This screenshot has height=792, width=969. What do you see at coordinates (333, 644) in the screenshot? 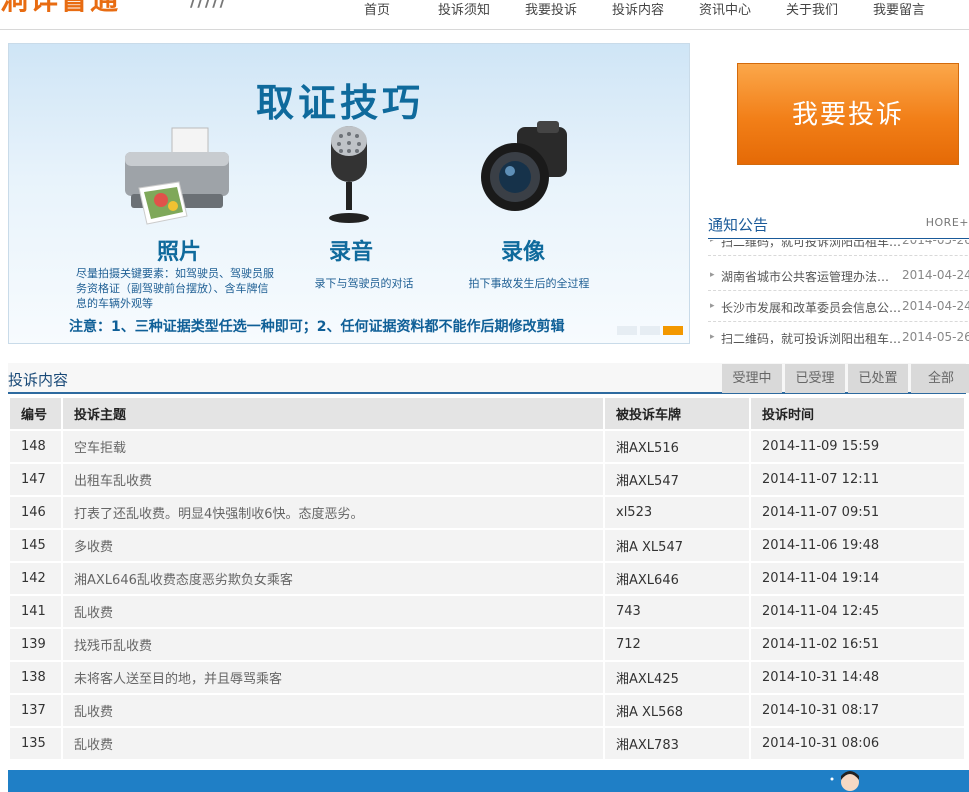
I see `cell-subject: 找残币乱收费` at bounding box center [333, 644].